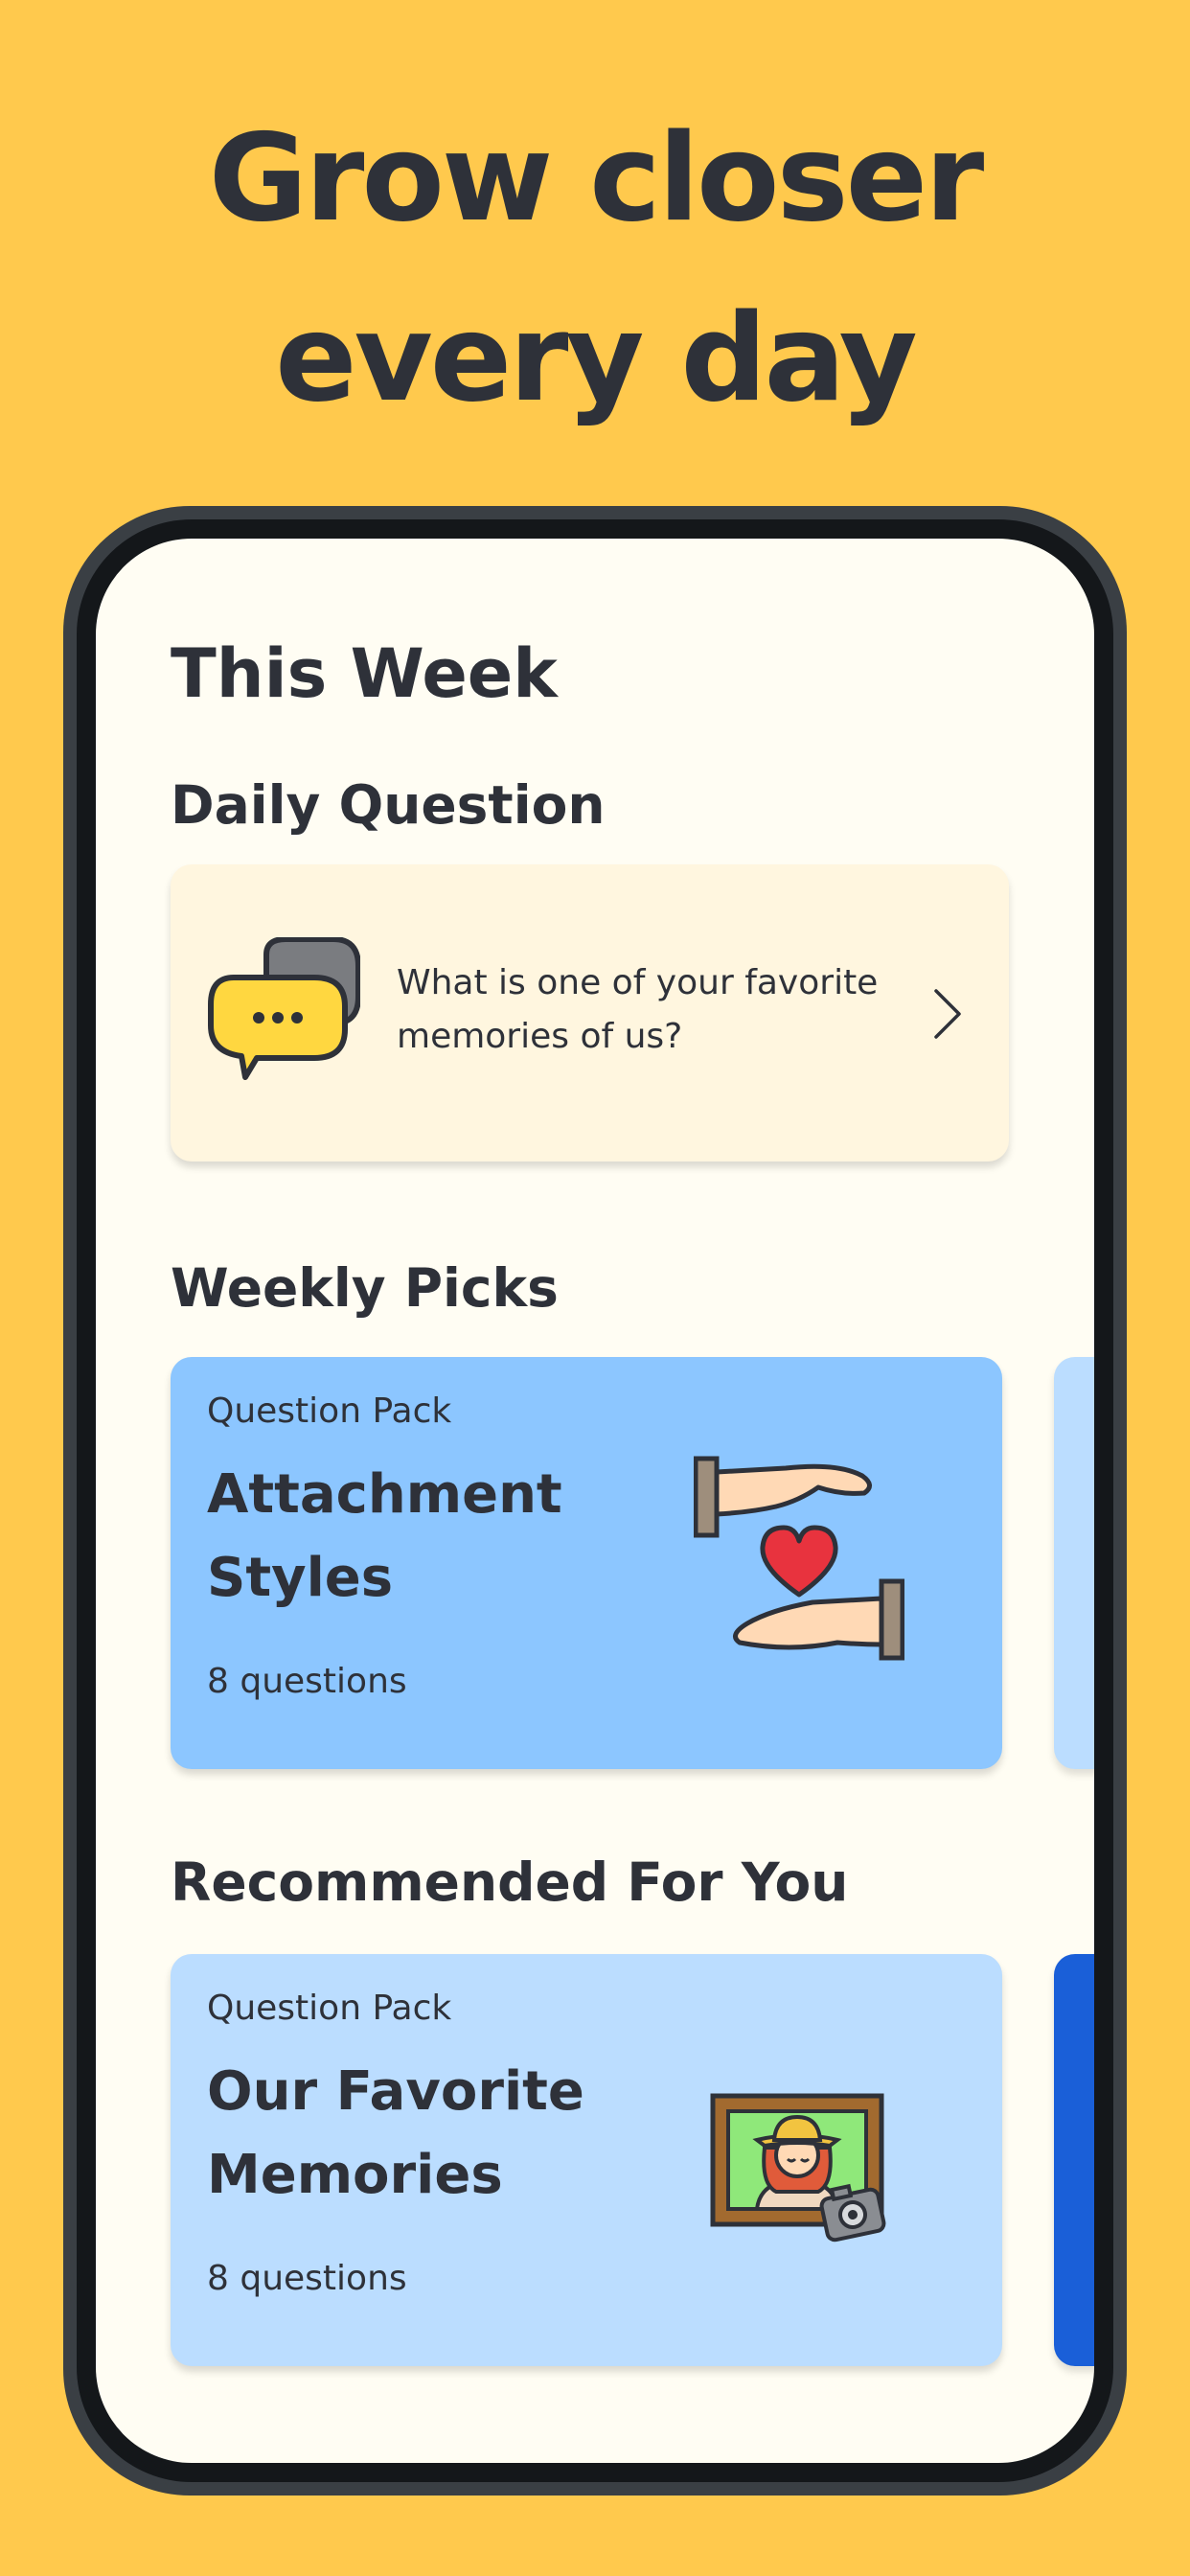  Describe the element at coordinates (396, 2133) in the screenshot. I see `card-title: Our Favorite Memories` at that location.